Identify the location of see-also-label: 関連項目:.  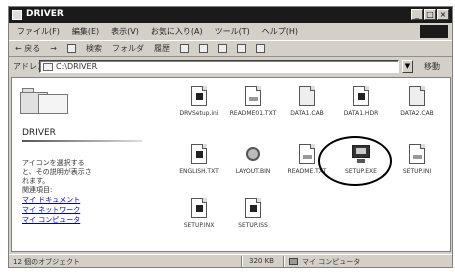
(37, 190).